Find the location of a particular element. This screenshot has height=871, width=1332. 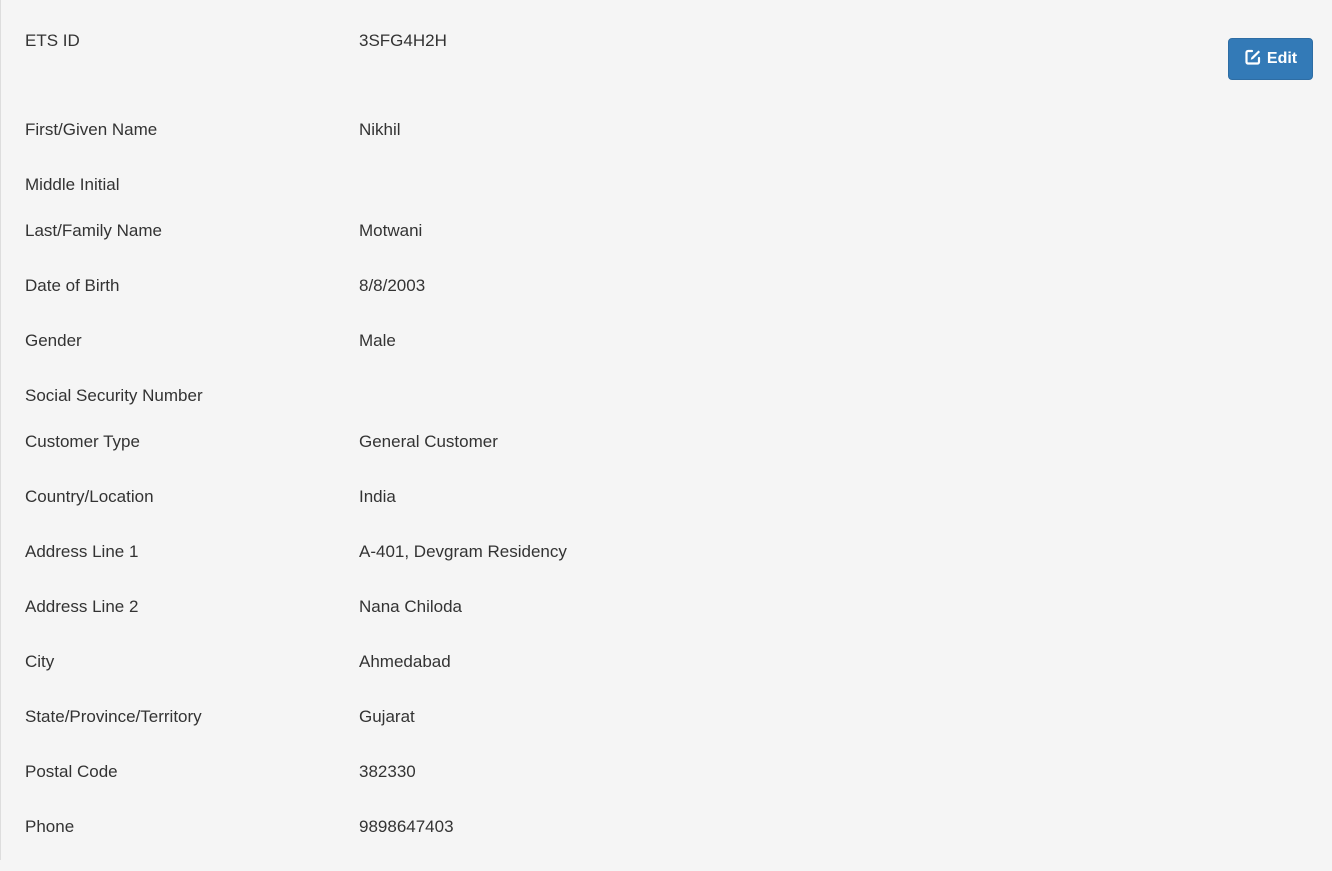

field-value: Male is located at coordinates (377, 340).